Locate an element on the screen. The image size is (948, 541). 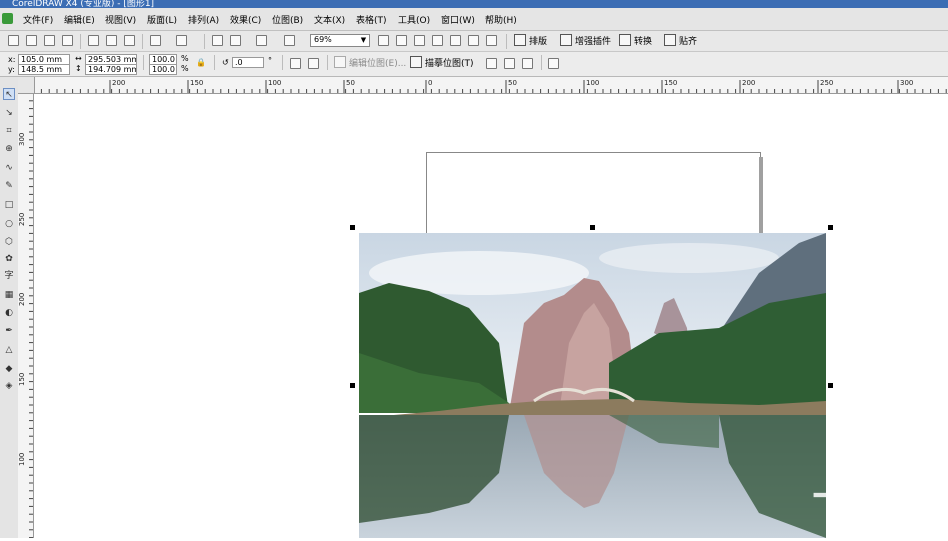
ruler-h-label: 200 is located at coordinates (748, 83).